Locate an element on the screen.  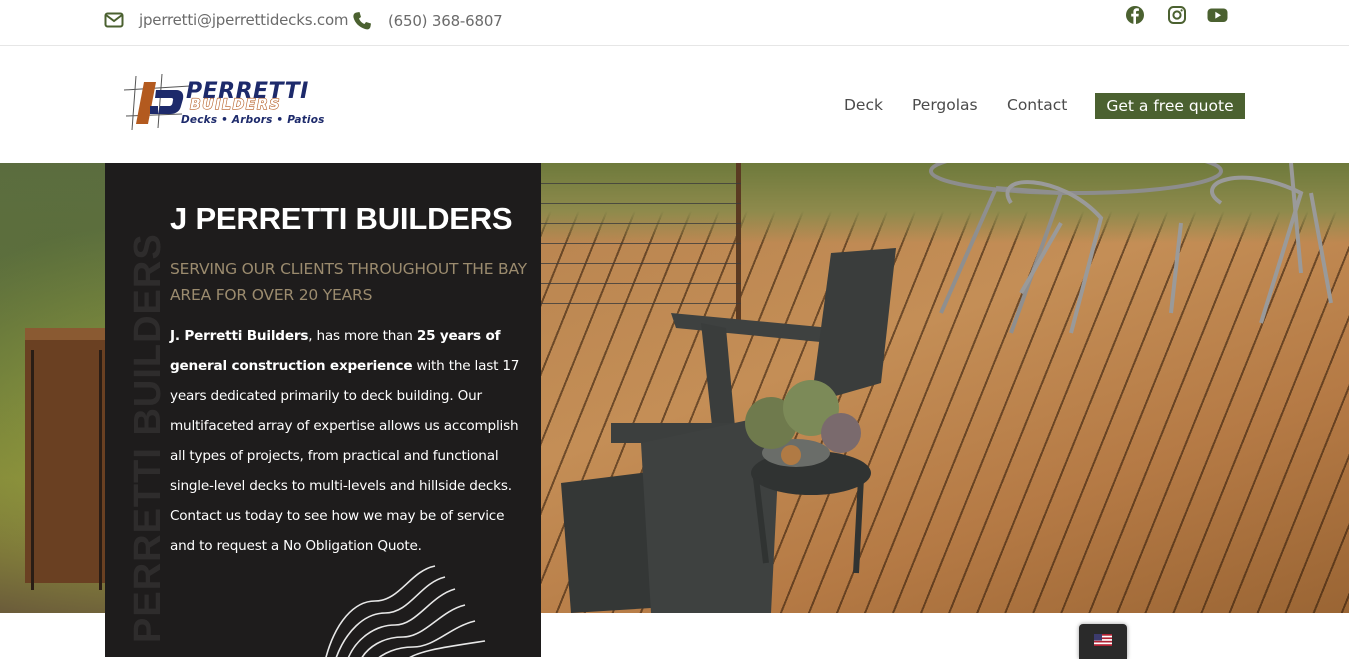
instagram-icon is located at coordinates (1177, 15).